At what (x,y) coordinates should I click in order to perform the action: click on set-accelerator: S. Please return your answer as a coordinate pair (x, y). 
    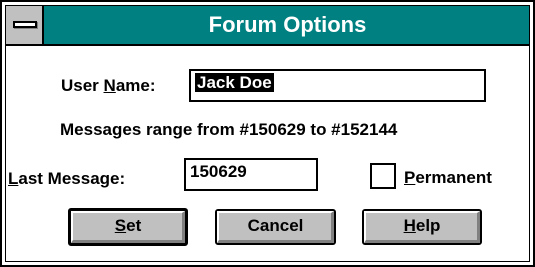
    Looking at the image, I should click on (120, 225).